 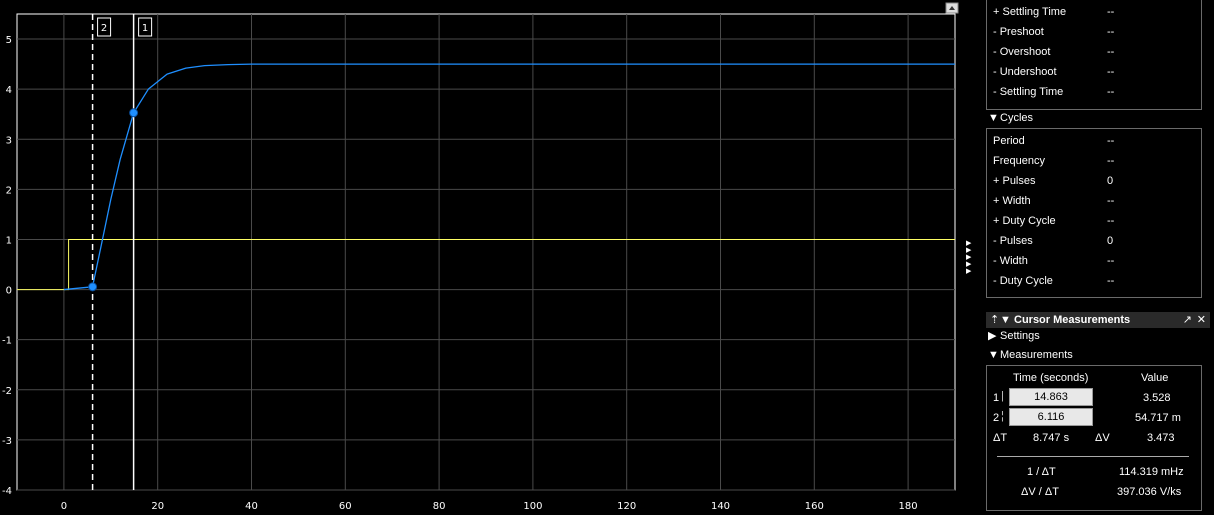 What do you see at coordinates (104, 28) in the screenshot?
I see `cursor-flag-label-2: 2` at bounding box center [104, 28].